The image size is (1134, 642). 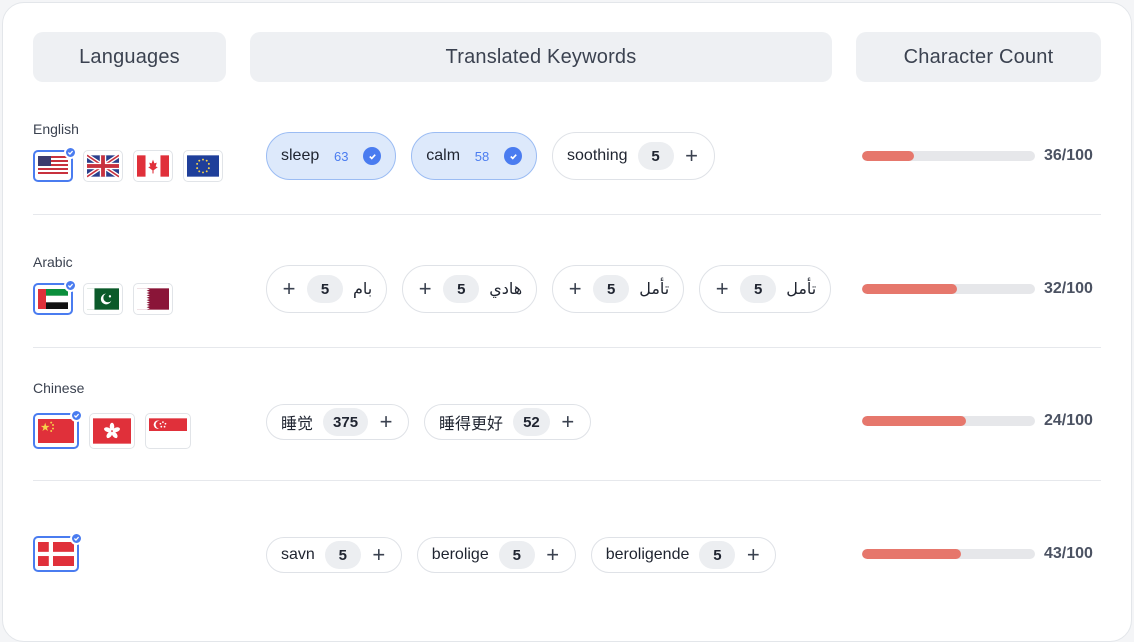 I want to click on keyword-chip: هادي 5 +, so click(x=470, y=289).